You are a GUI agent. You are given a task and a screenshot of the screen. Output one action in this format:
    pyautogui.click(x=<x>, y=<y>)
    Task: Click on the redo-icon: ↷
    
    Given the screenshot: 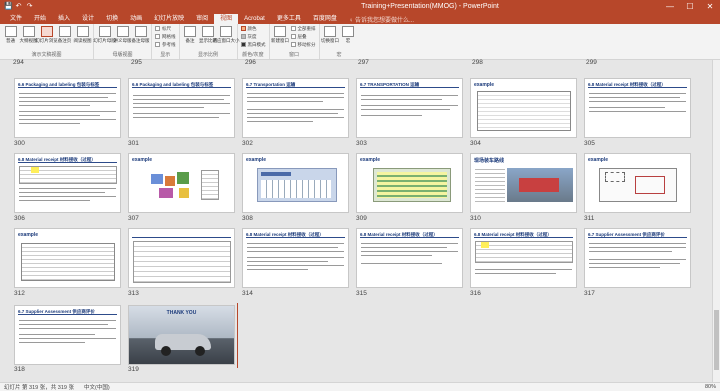 What is the action you would take?
    pyautogui.click(x=29, y=6)
    